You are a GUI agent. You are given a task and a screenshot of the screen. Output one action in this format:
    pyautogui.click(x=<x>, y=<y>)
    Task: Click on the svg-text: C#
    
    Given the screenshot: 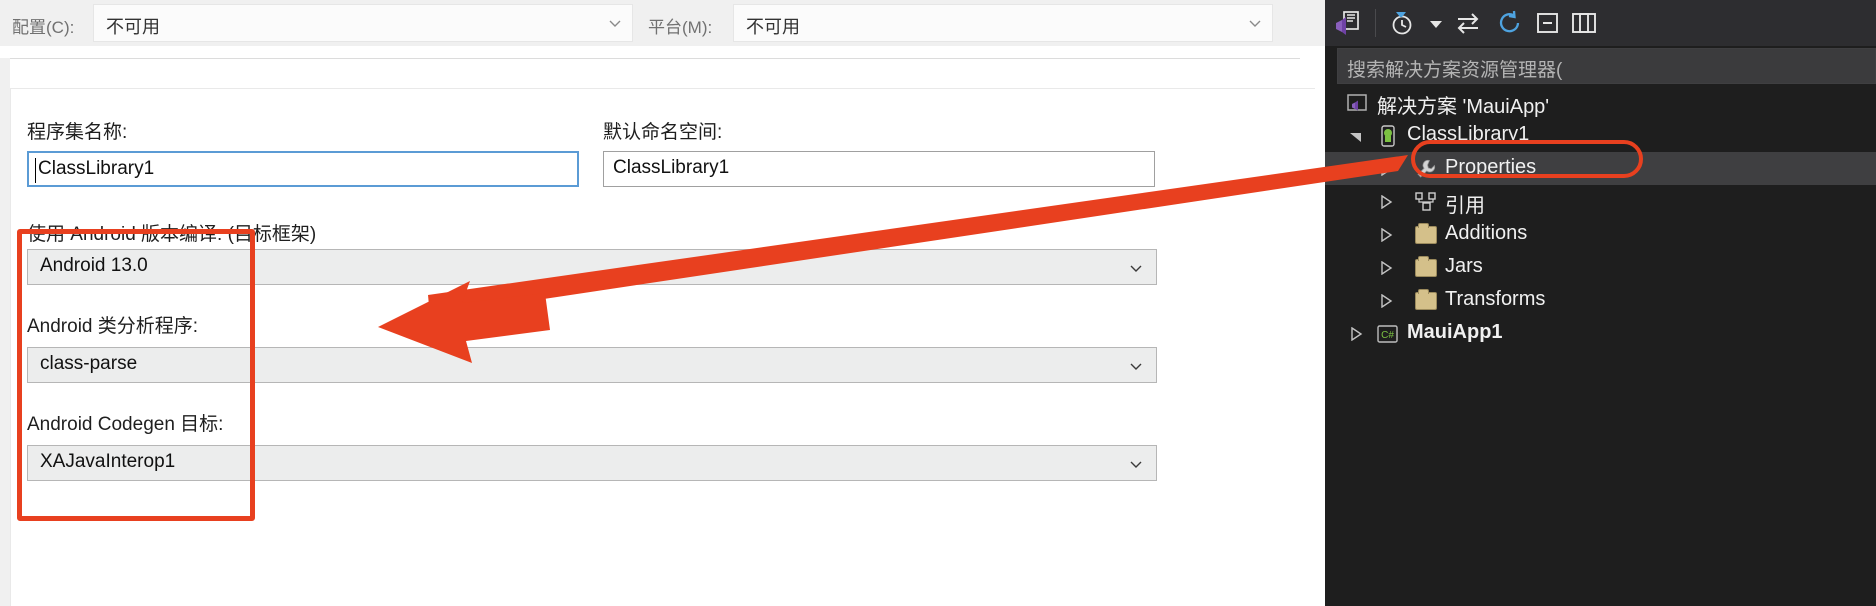 What is the action you would take?
    pyautogui.click(x=1387, y=335)
    